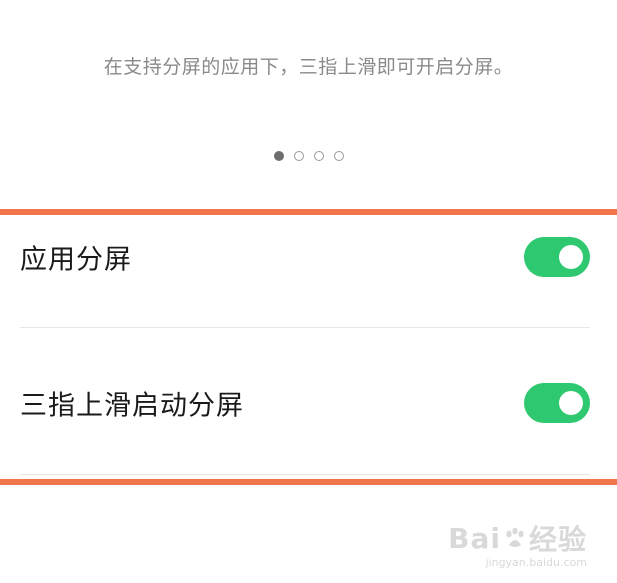  Describe the element at coordinates (132, 406) in the screenshot. I see `setting-label: 三指上滑启动分屏` at that location.